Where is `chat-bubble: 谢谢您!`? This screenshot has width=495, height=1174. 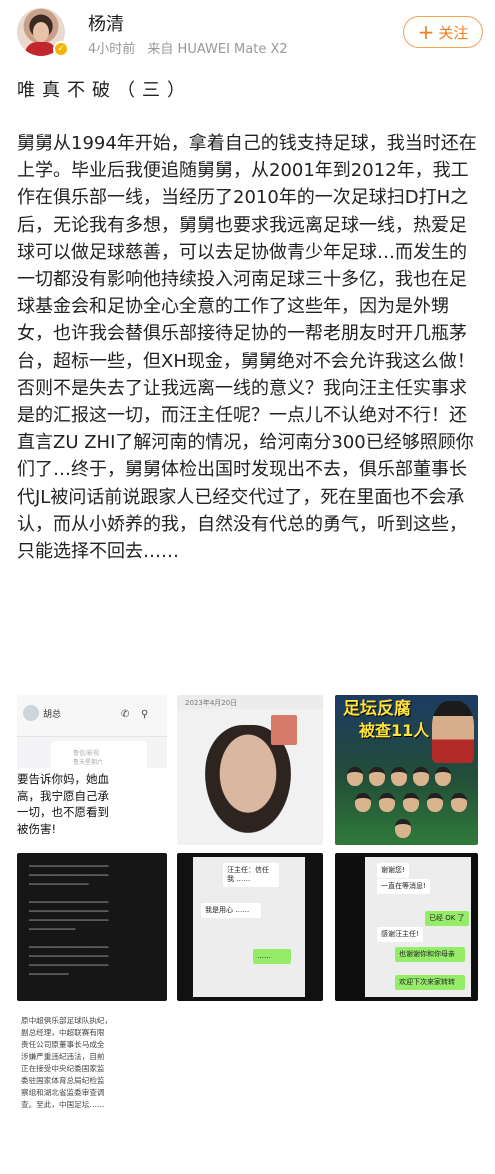 chat-bubble: 谢谢您! is located at coordinates (393, 870).